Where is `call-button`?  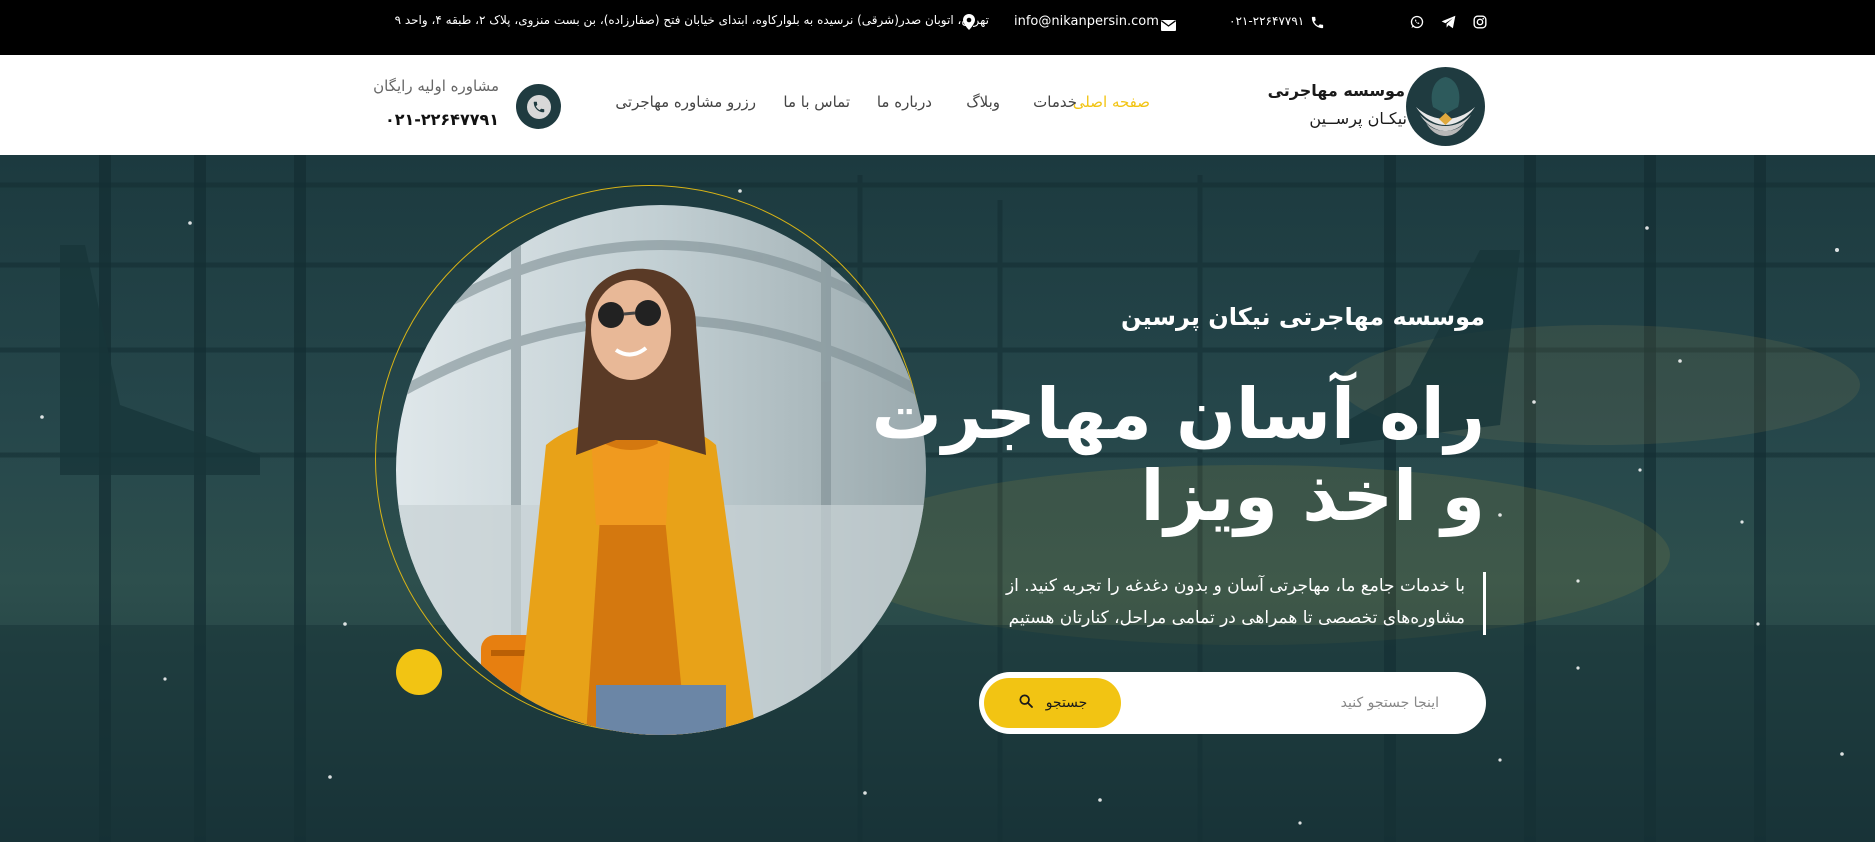 call-button is located at coordinates (538, 106).